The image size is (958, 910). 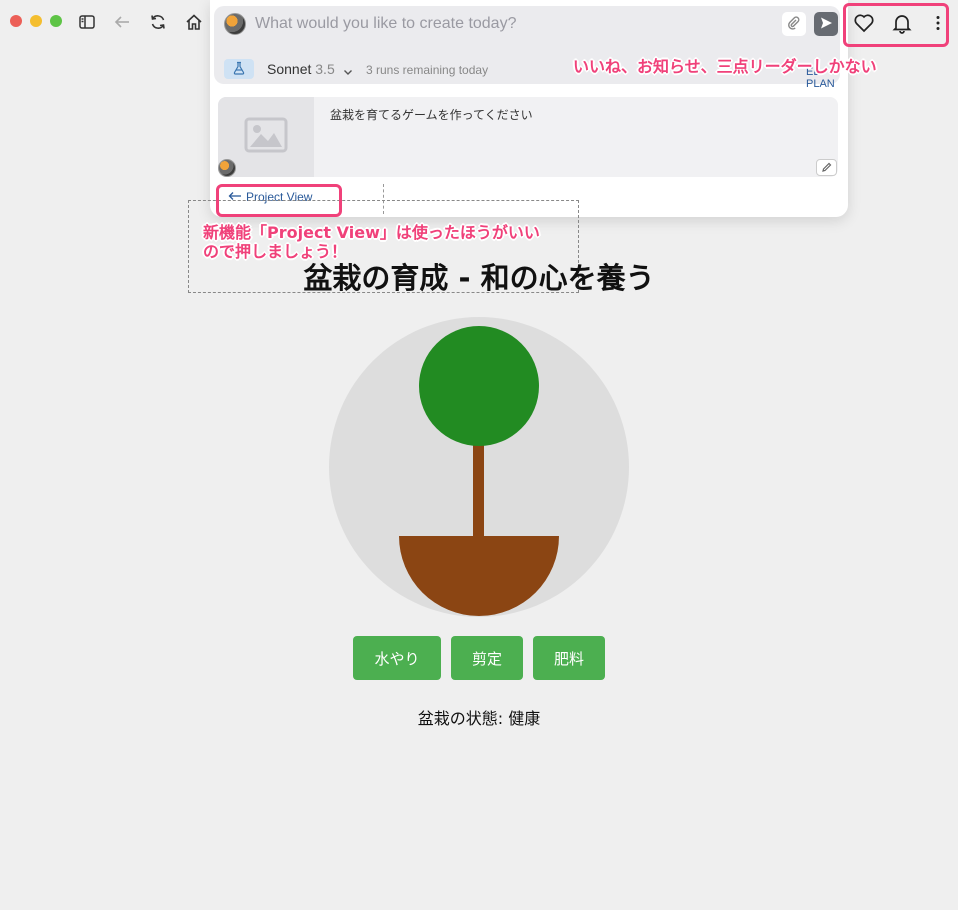 I want to click on history-message: 盆栽を育てるゲームを作ってください, so click(x=431, y=115).